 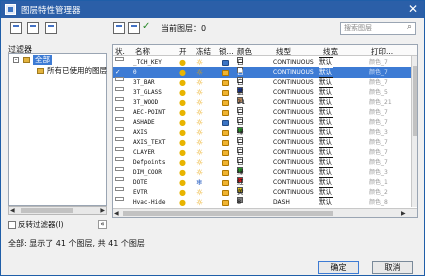 I want to click on col-linetype: 线型, so click(x=283, y=51).